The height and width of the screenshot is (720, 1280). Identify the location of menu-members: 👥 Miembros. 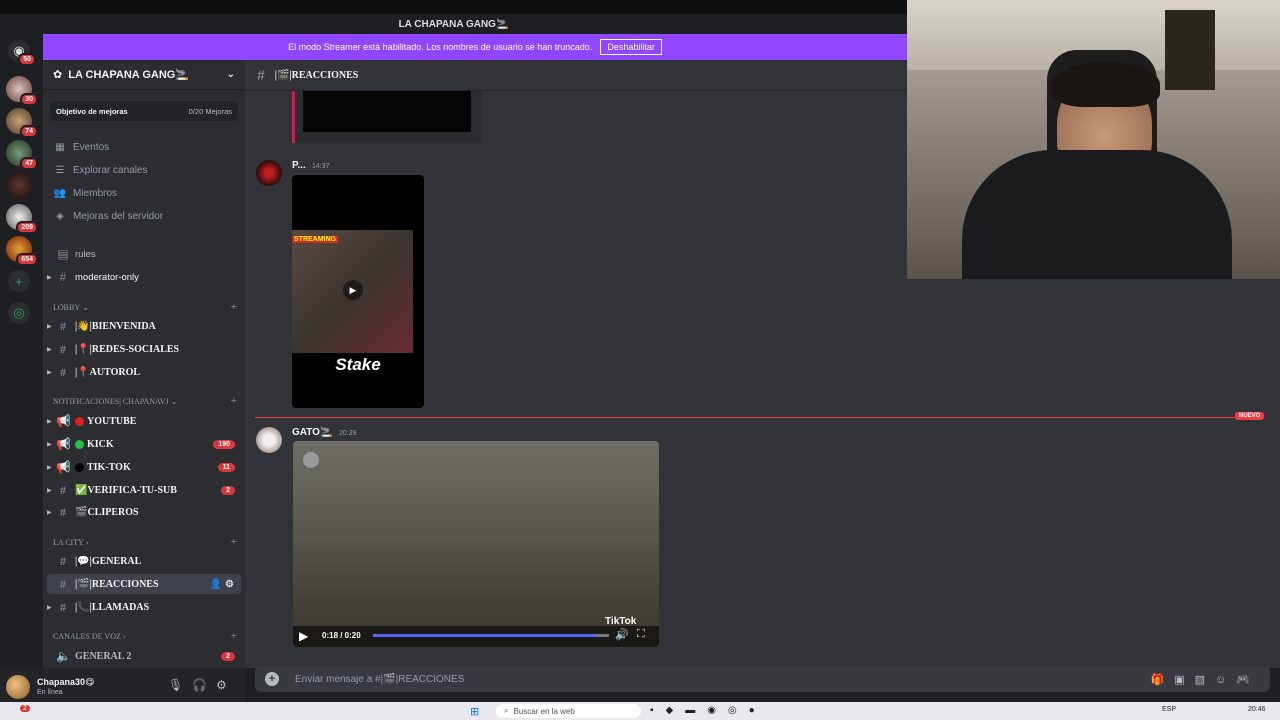
(146, 193).